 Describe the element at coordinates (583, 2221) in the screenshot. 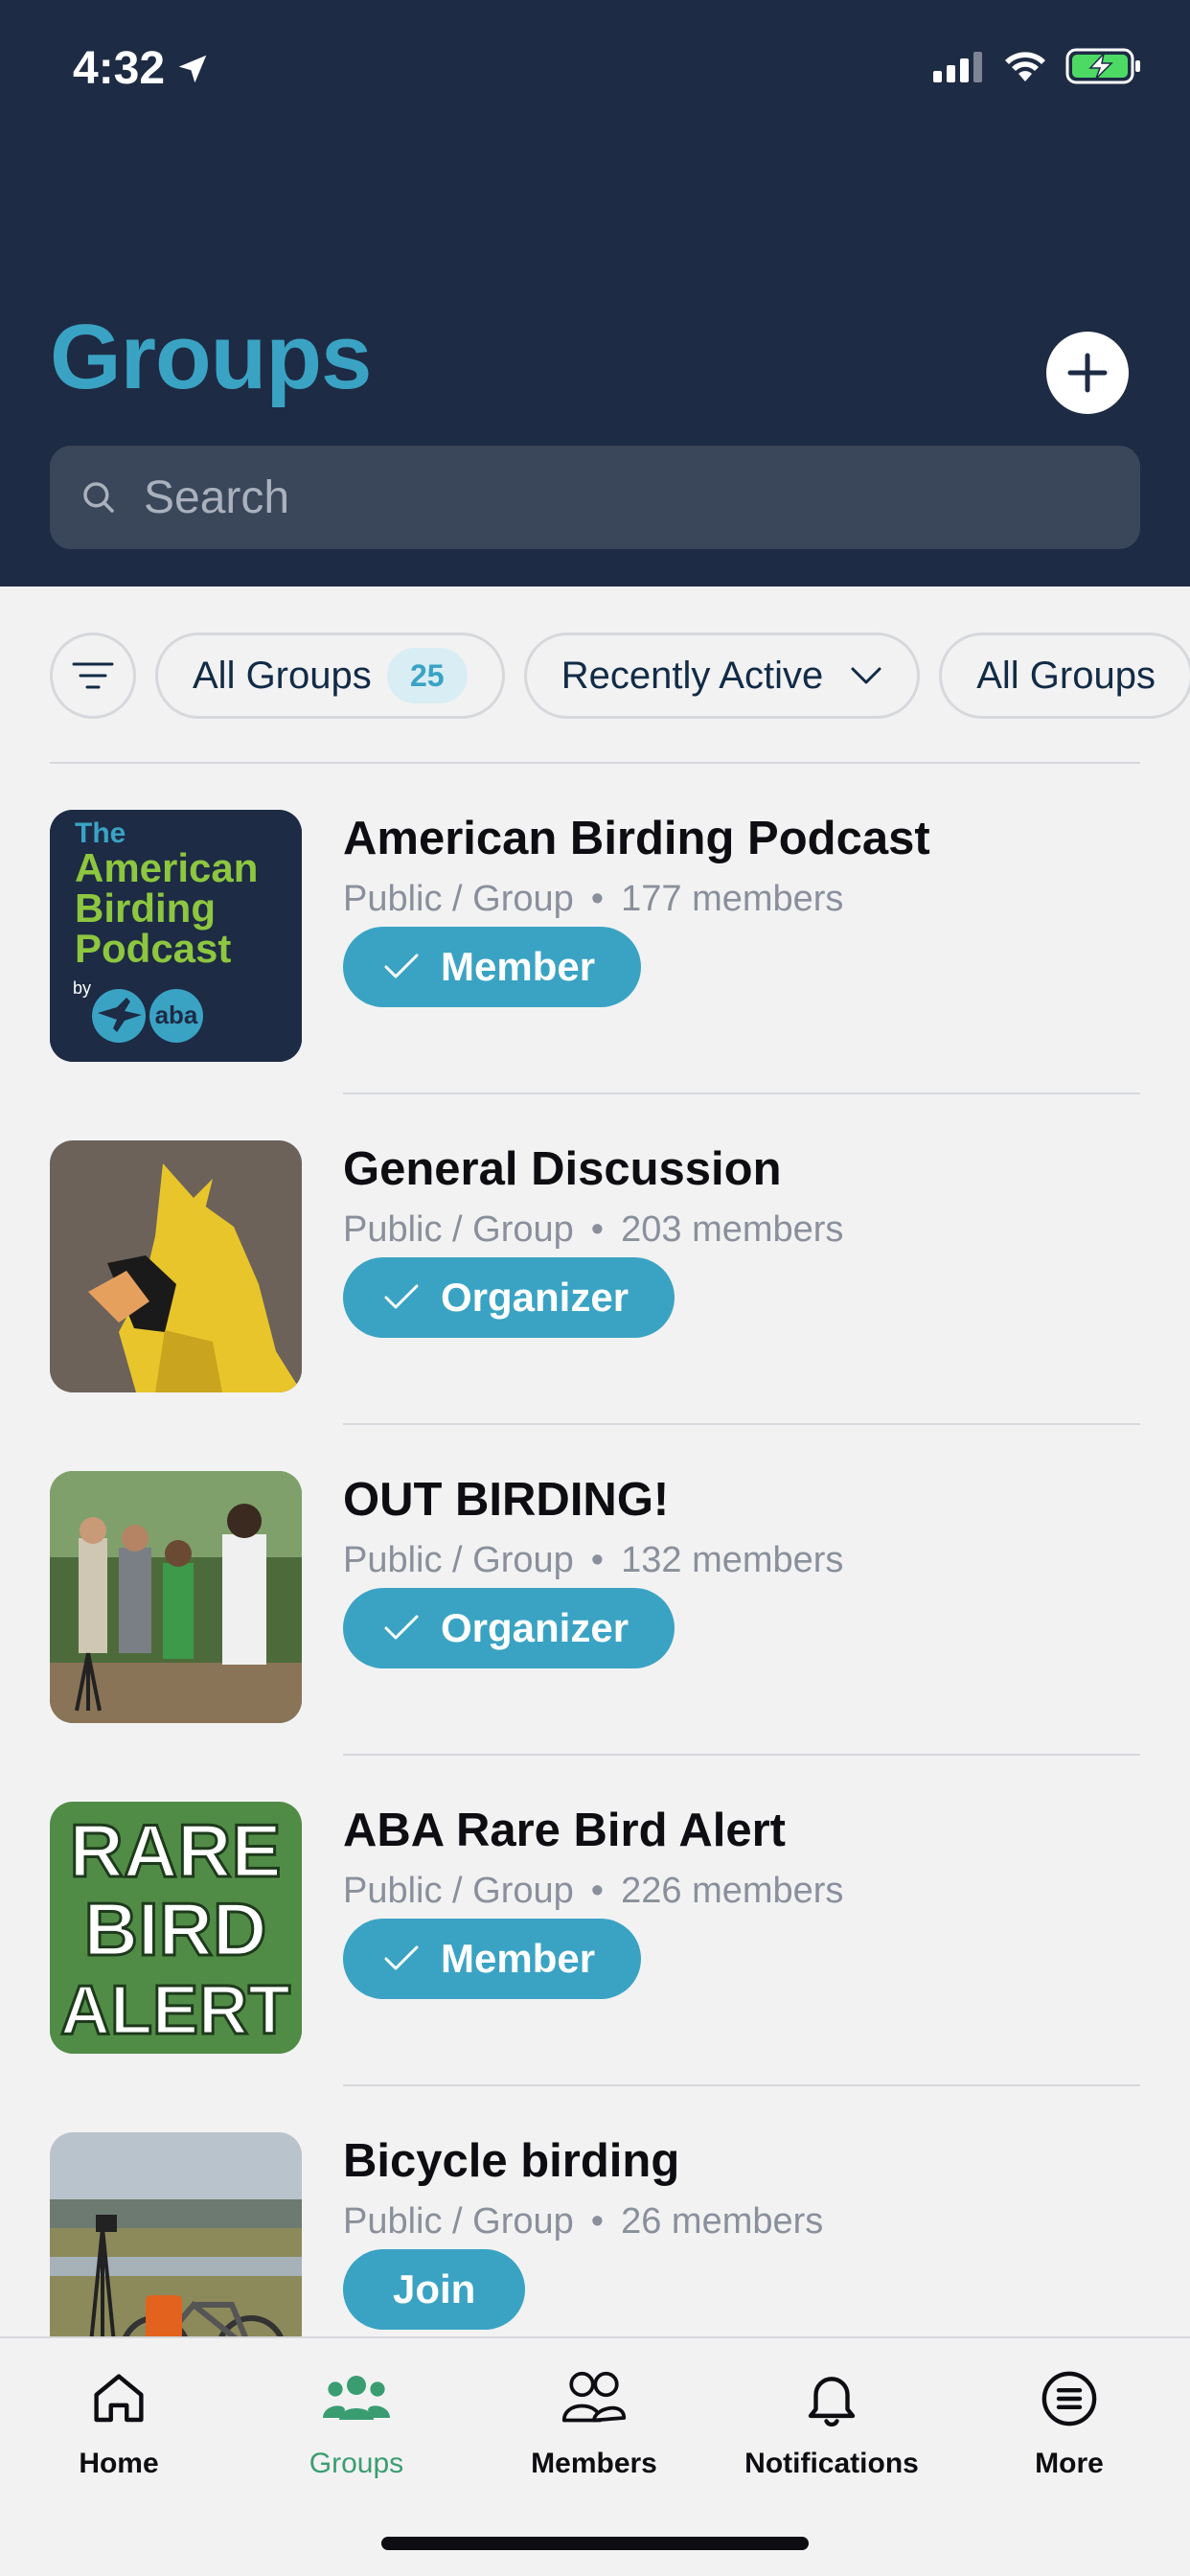

I see `group-meta: Public / Group • 26 members` at that location.